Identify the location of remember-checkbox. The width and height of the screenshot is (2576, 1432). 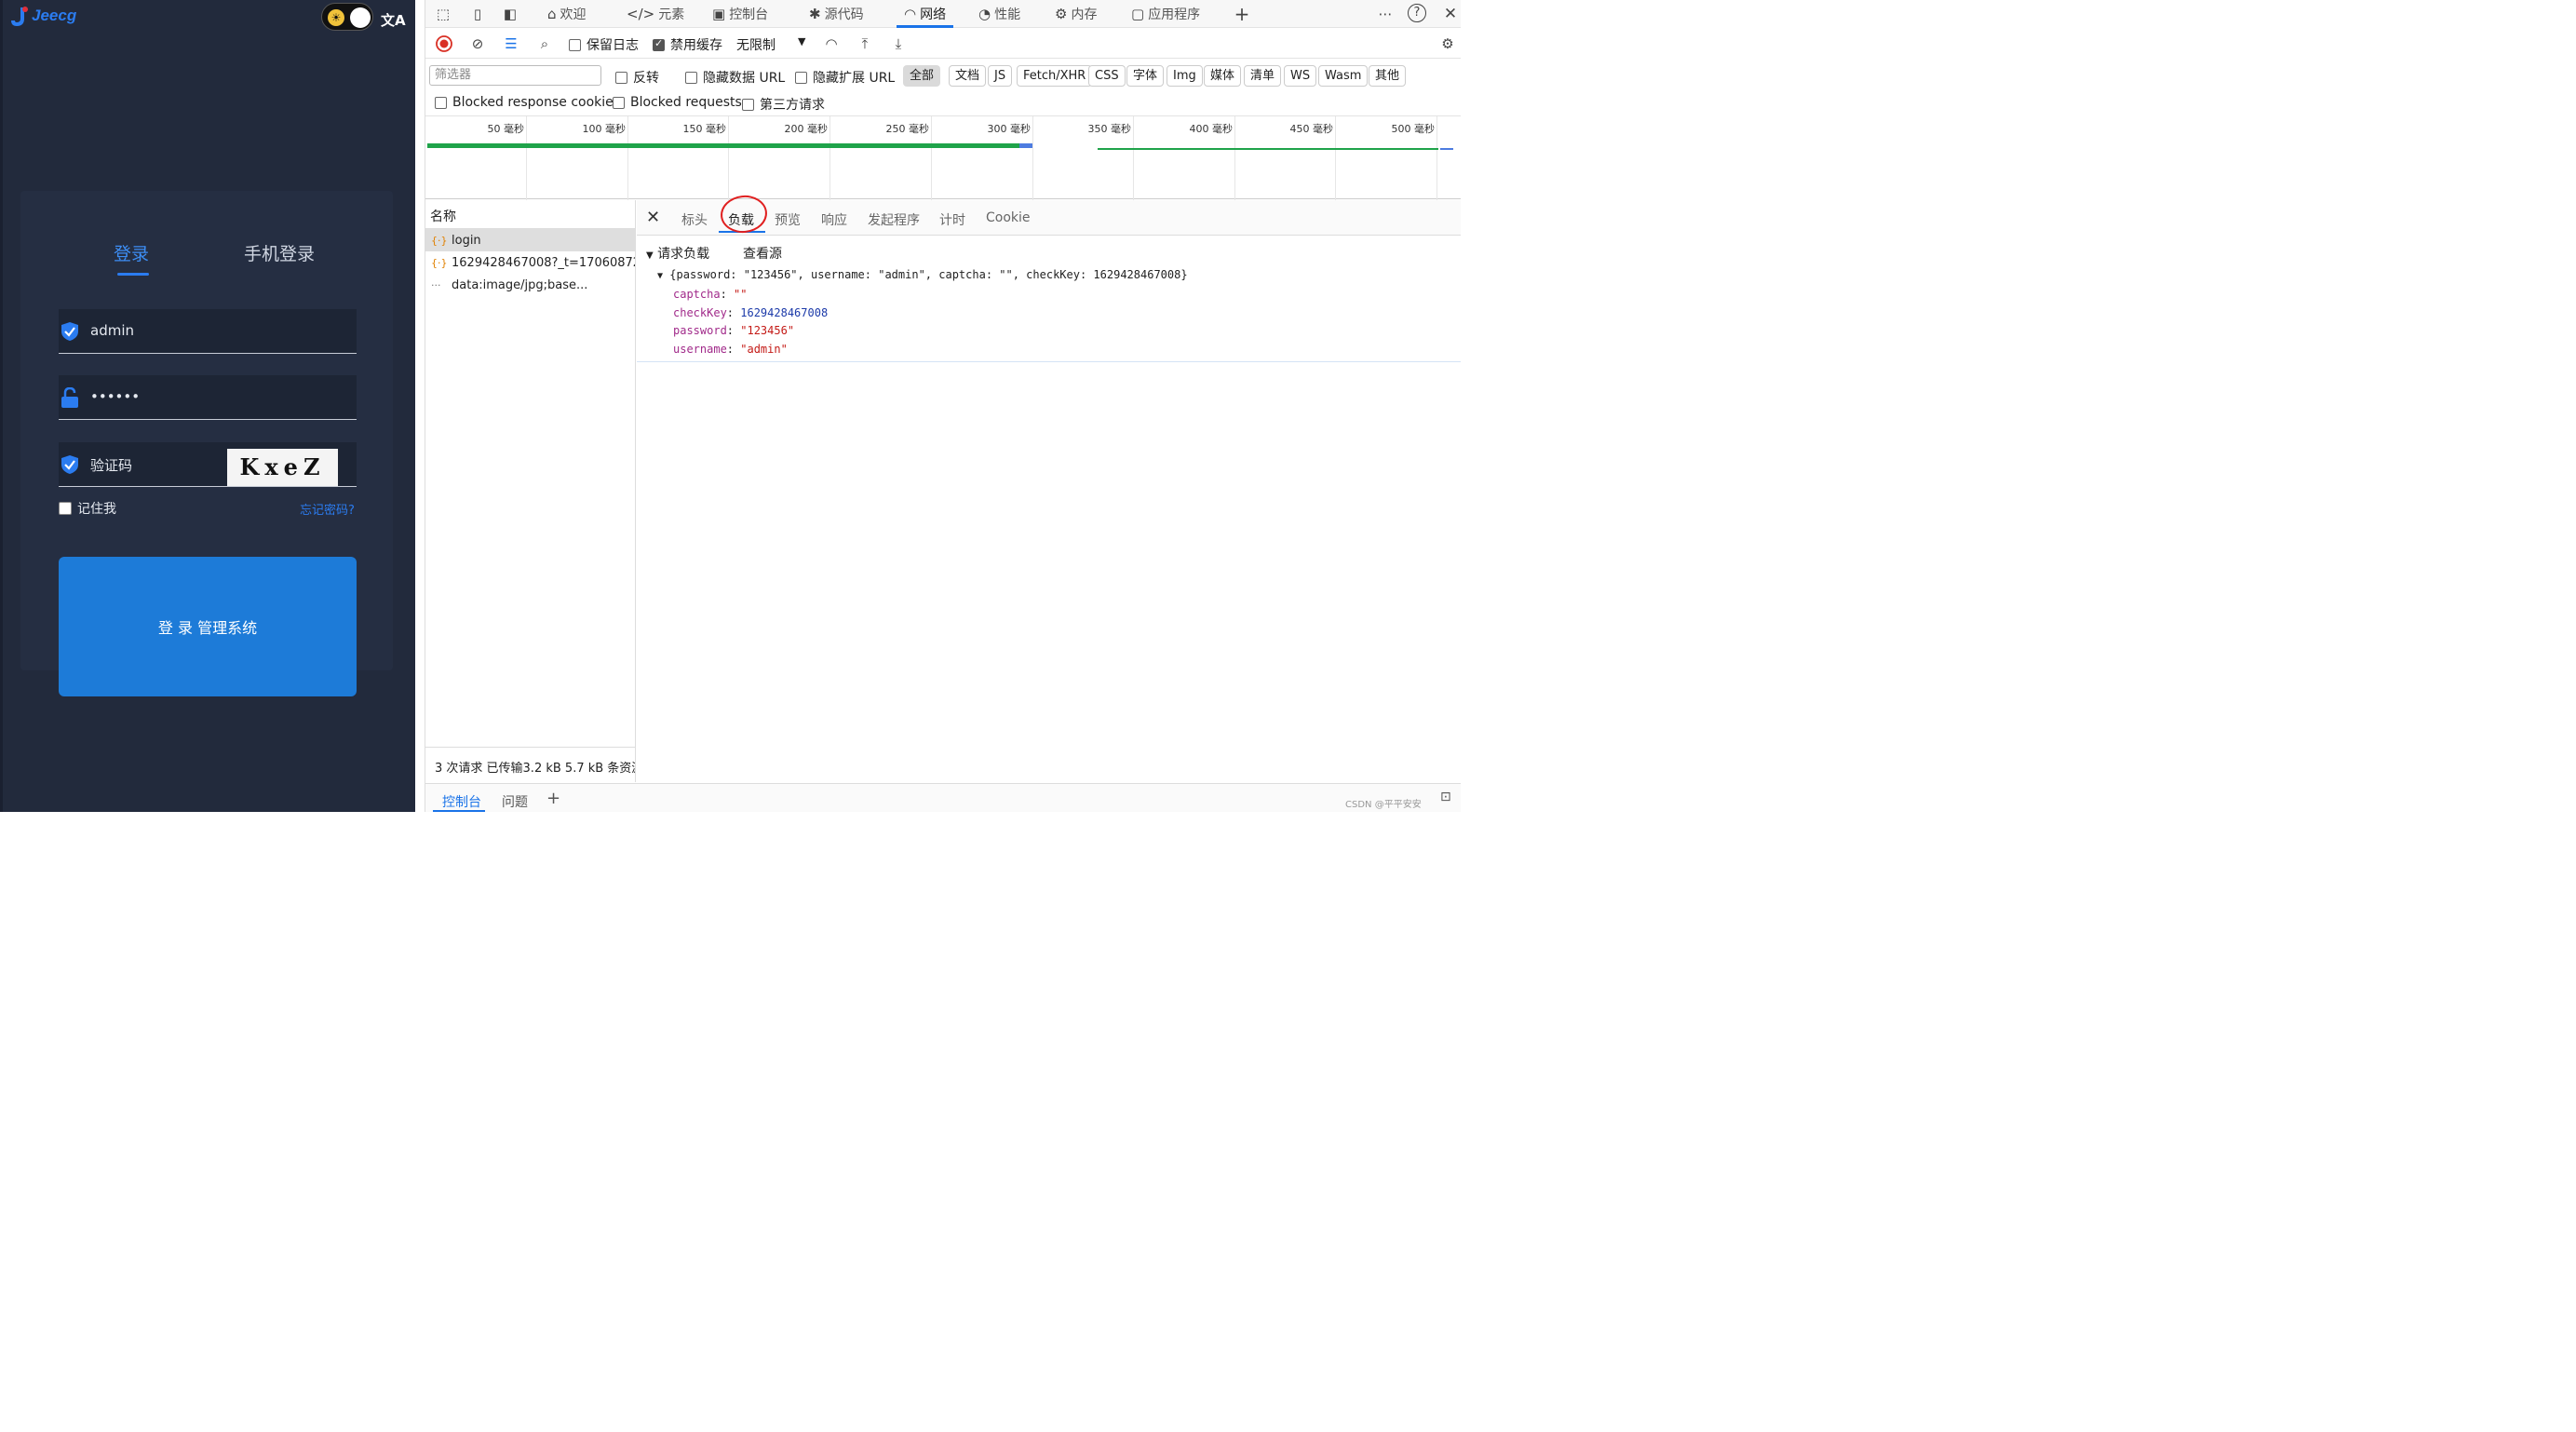
(65, 508).